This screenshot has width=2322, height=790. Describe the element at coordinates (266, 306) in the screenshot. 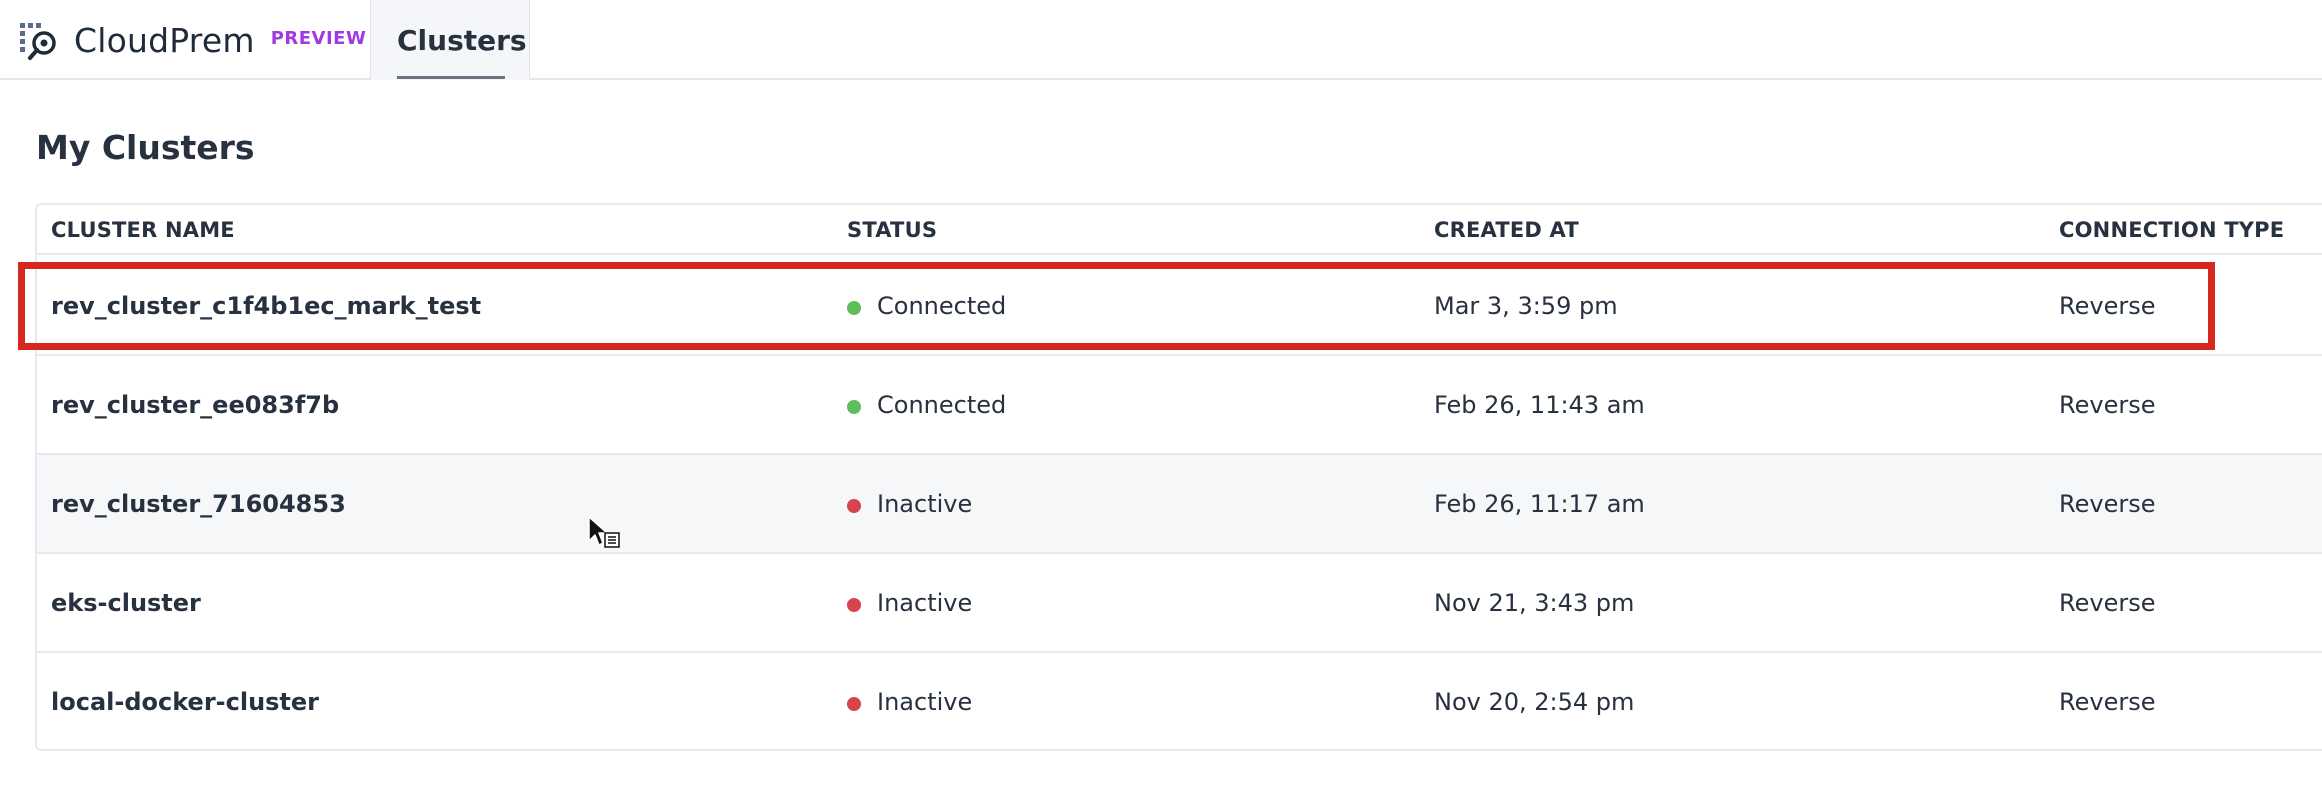

I see `cluster-name: rev_cluster_c1f4b1ec_mark_test` at that location.